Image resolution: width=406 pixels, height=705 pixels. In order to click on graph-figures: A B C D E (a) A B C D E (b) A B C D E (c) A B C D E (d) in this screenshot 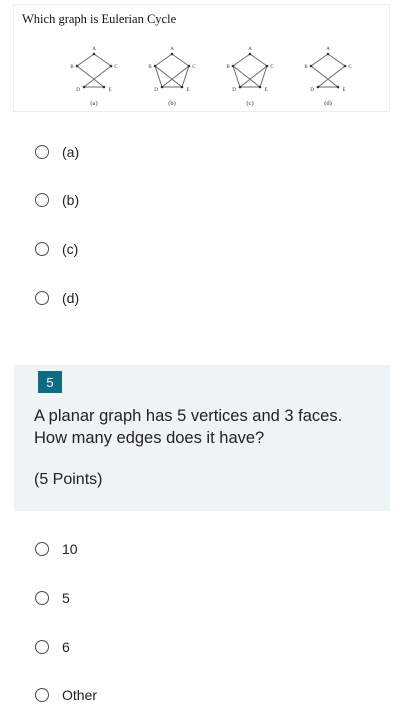, I will do `click(211, 77)`.